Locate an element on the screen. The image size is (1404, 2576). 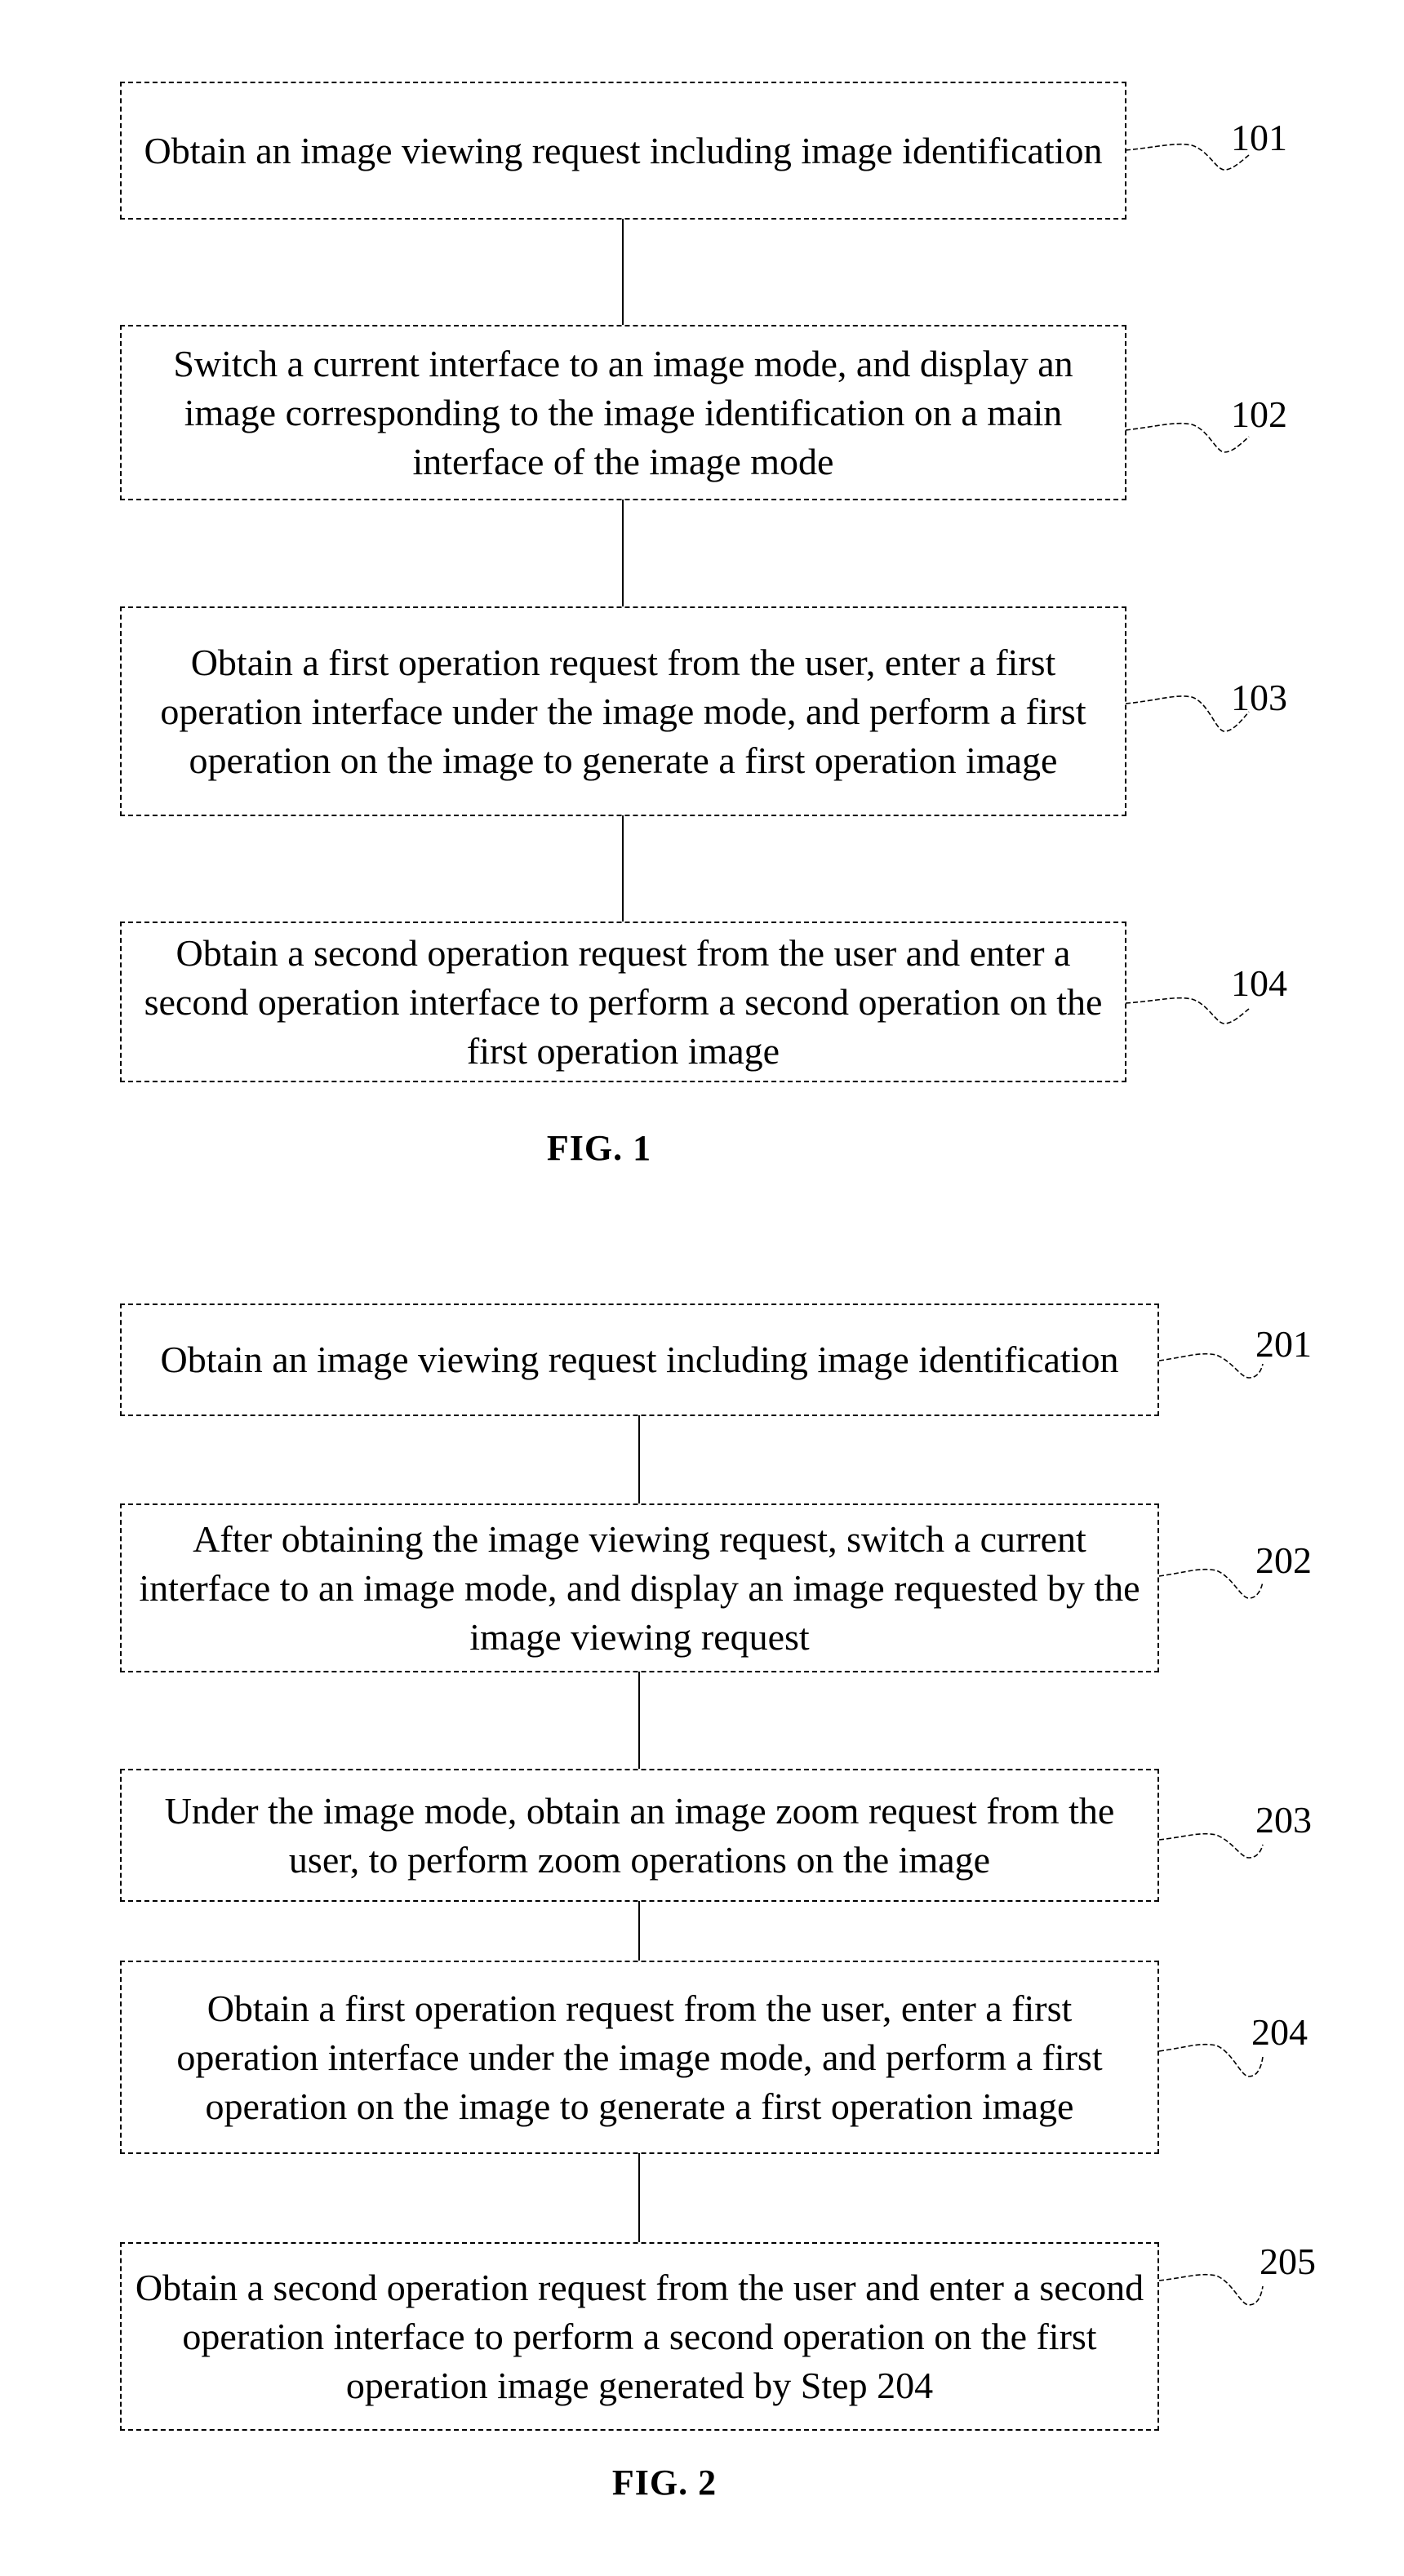
ref-label-202: 202 is located at coordinates (1283, 1560).